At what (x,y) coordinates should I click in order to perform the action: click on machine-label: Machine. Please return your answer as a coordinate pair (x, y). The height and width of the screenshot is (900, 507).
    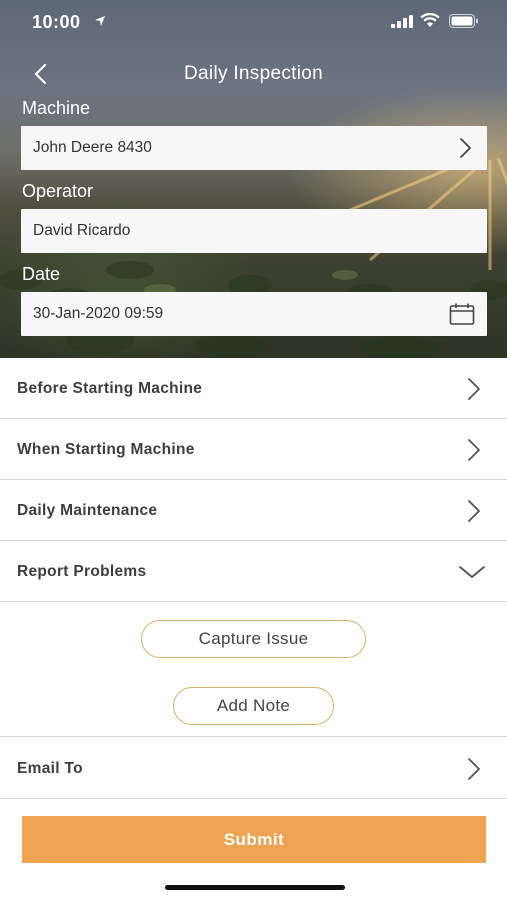
    Looking at the image, I should click on (56, 108).